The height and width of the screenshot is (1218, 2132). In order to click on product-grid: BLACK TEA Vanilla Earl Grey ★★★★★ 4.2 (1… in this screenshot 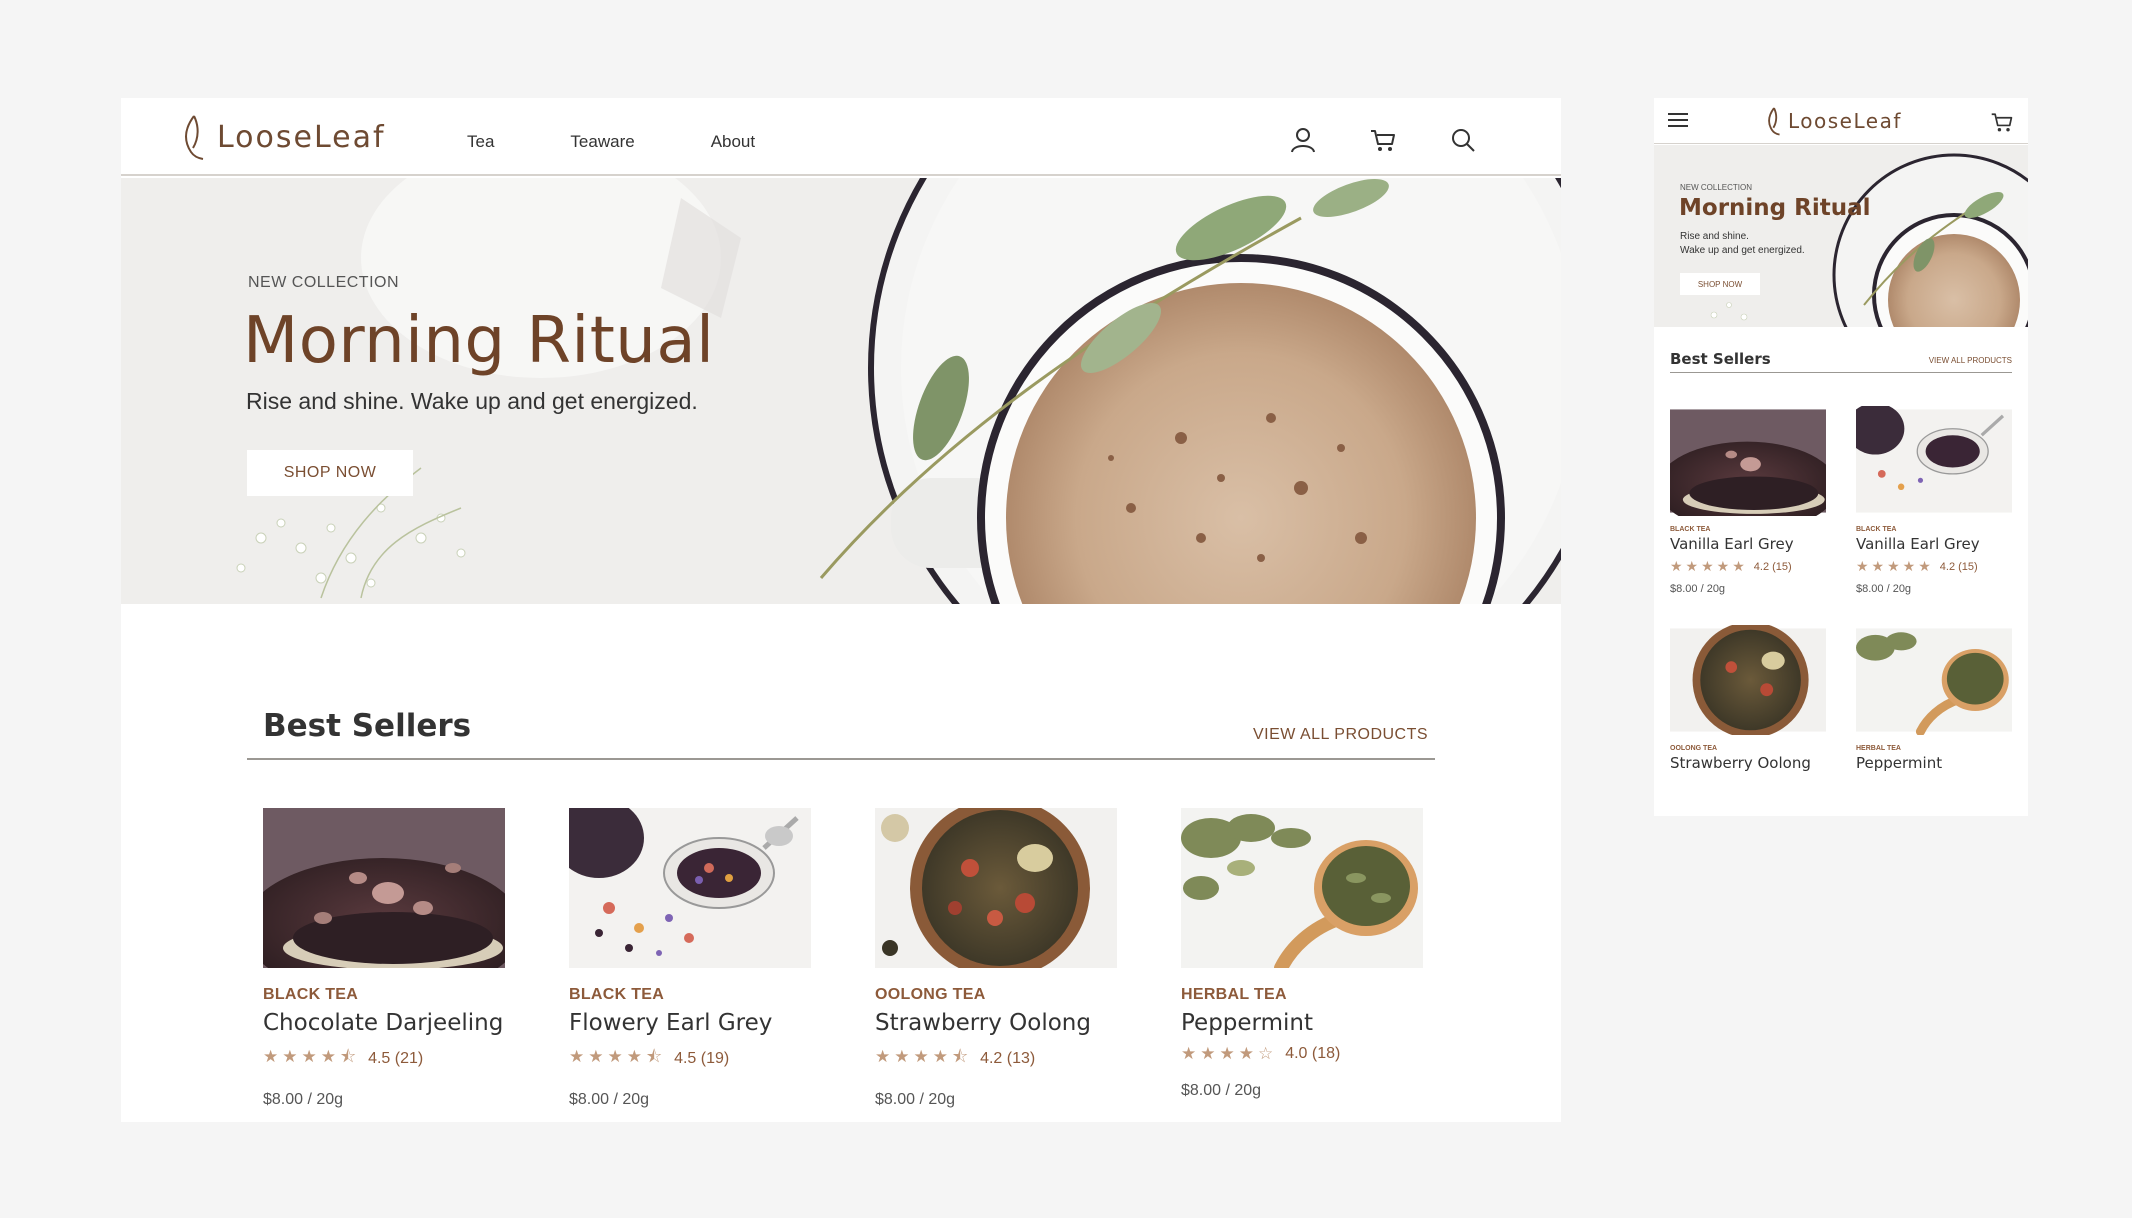, I will do `click(1841, 589)`.